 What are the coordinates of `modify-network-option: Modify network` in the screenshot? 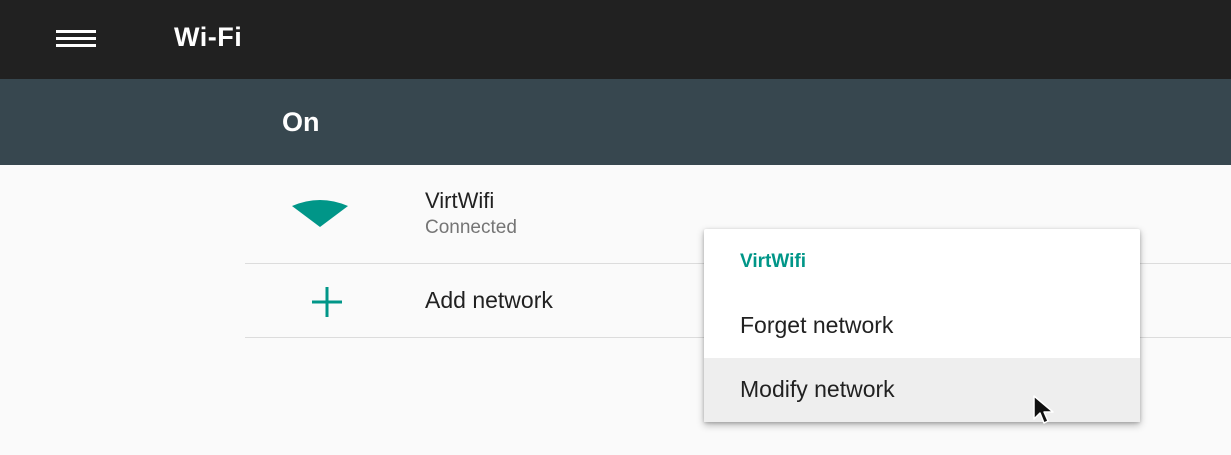 It's located at (922, 390).